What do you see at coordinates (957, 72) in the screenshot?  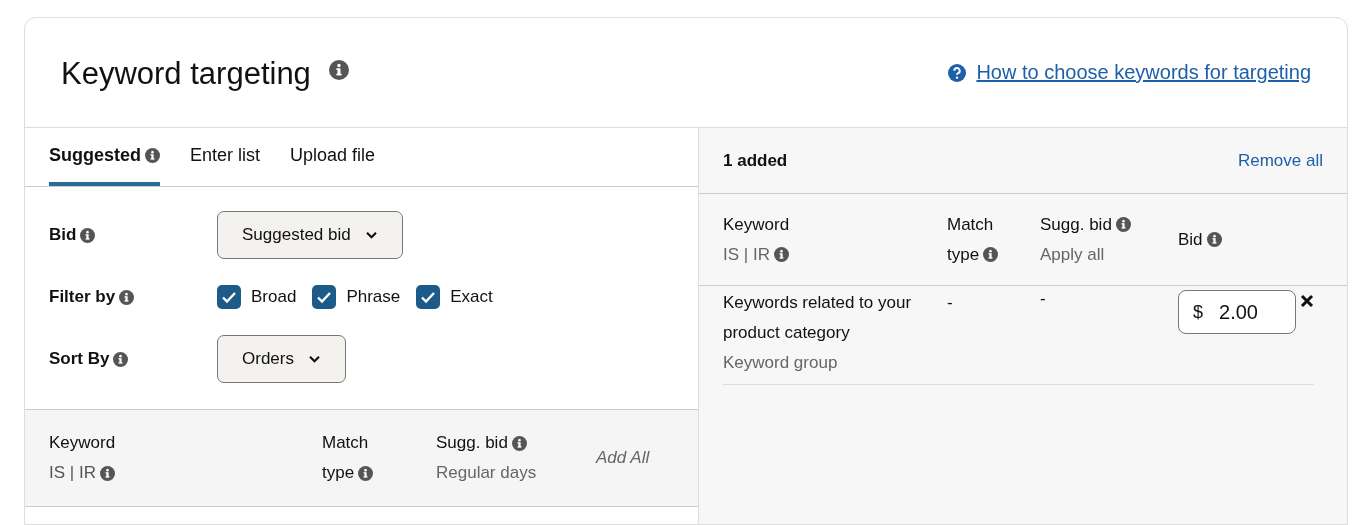 I see `help-icon` at bounding box center [957, 72].